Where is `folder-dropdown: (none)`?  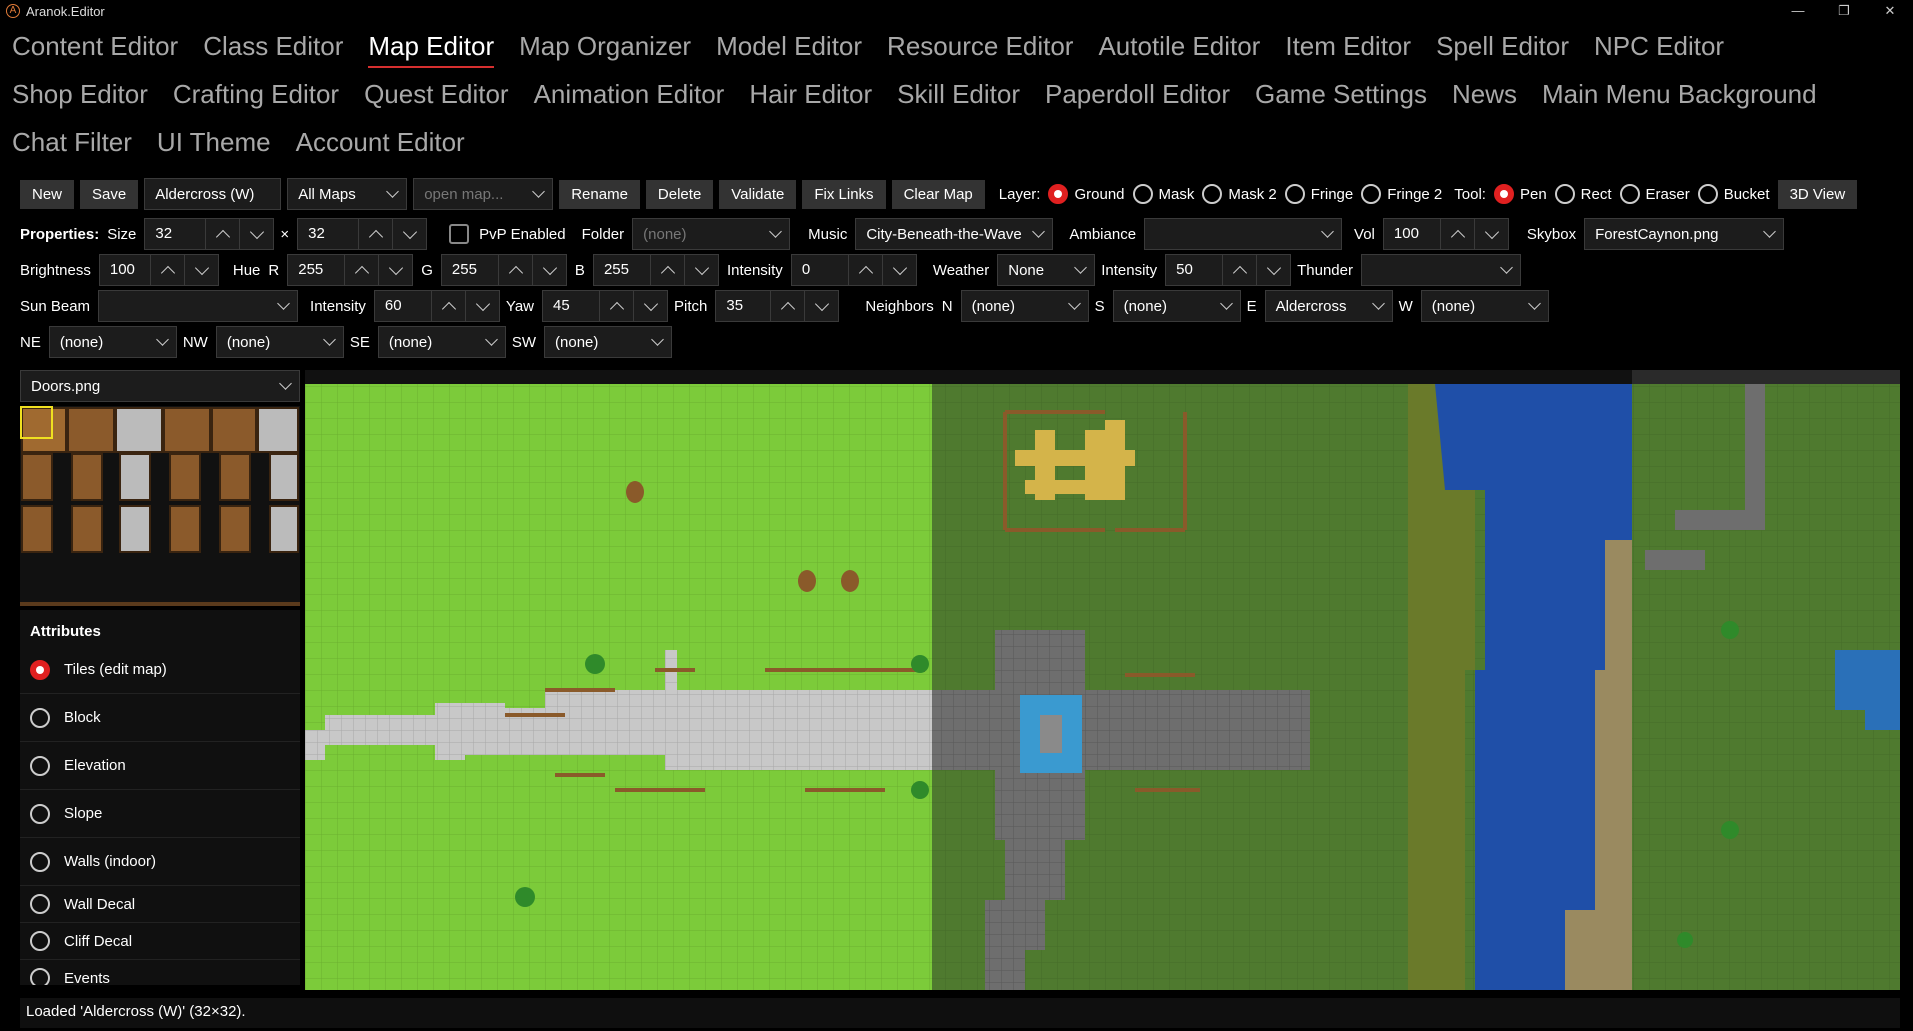 folder-dropdown: (none) is located at coordinates (711, 234).